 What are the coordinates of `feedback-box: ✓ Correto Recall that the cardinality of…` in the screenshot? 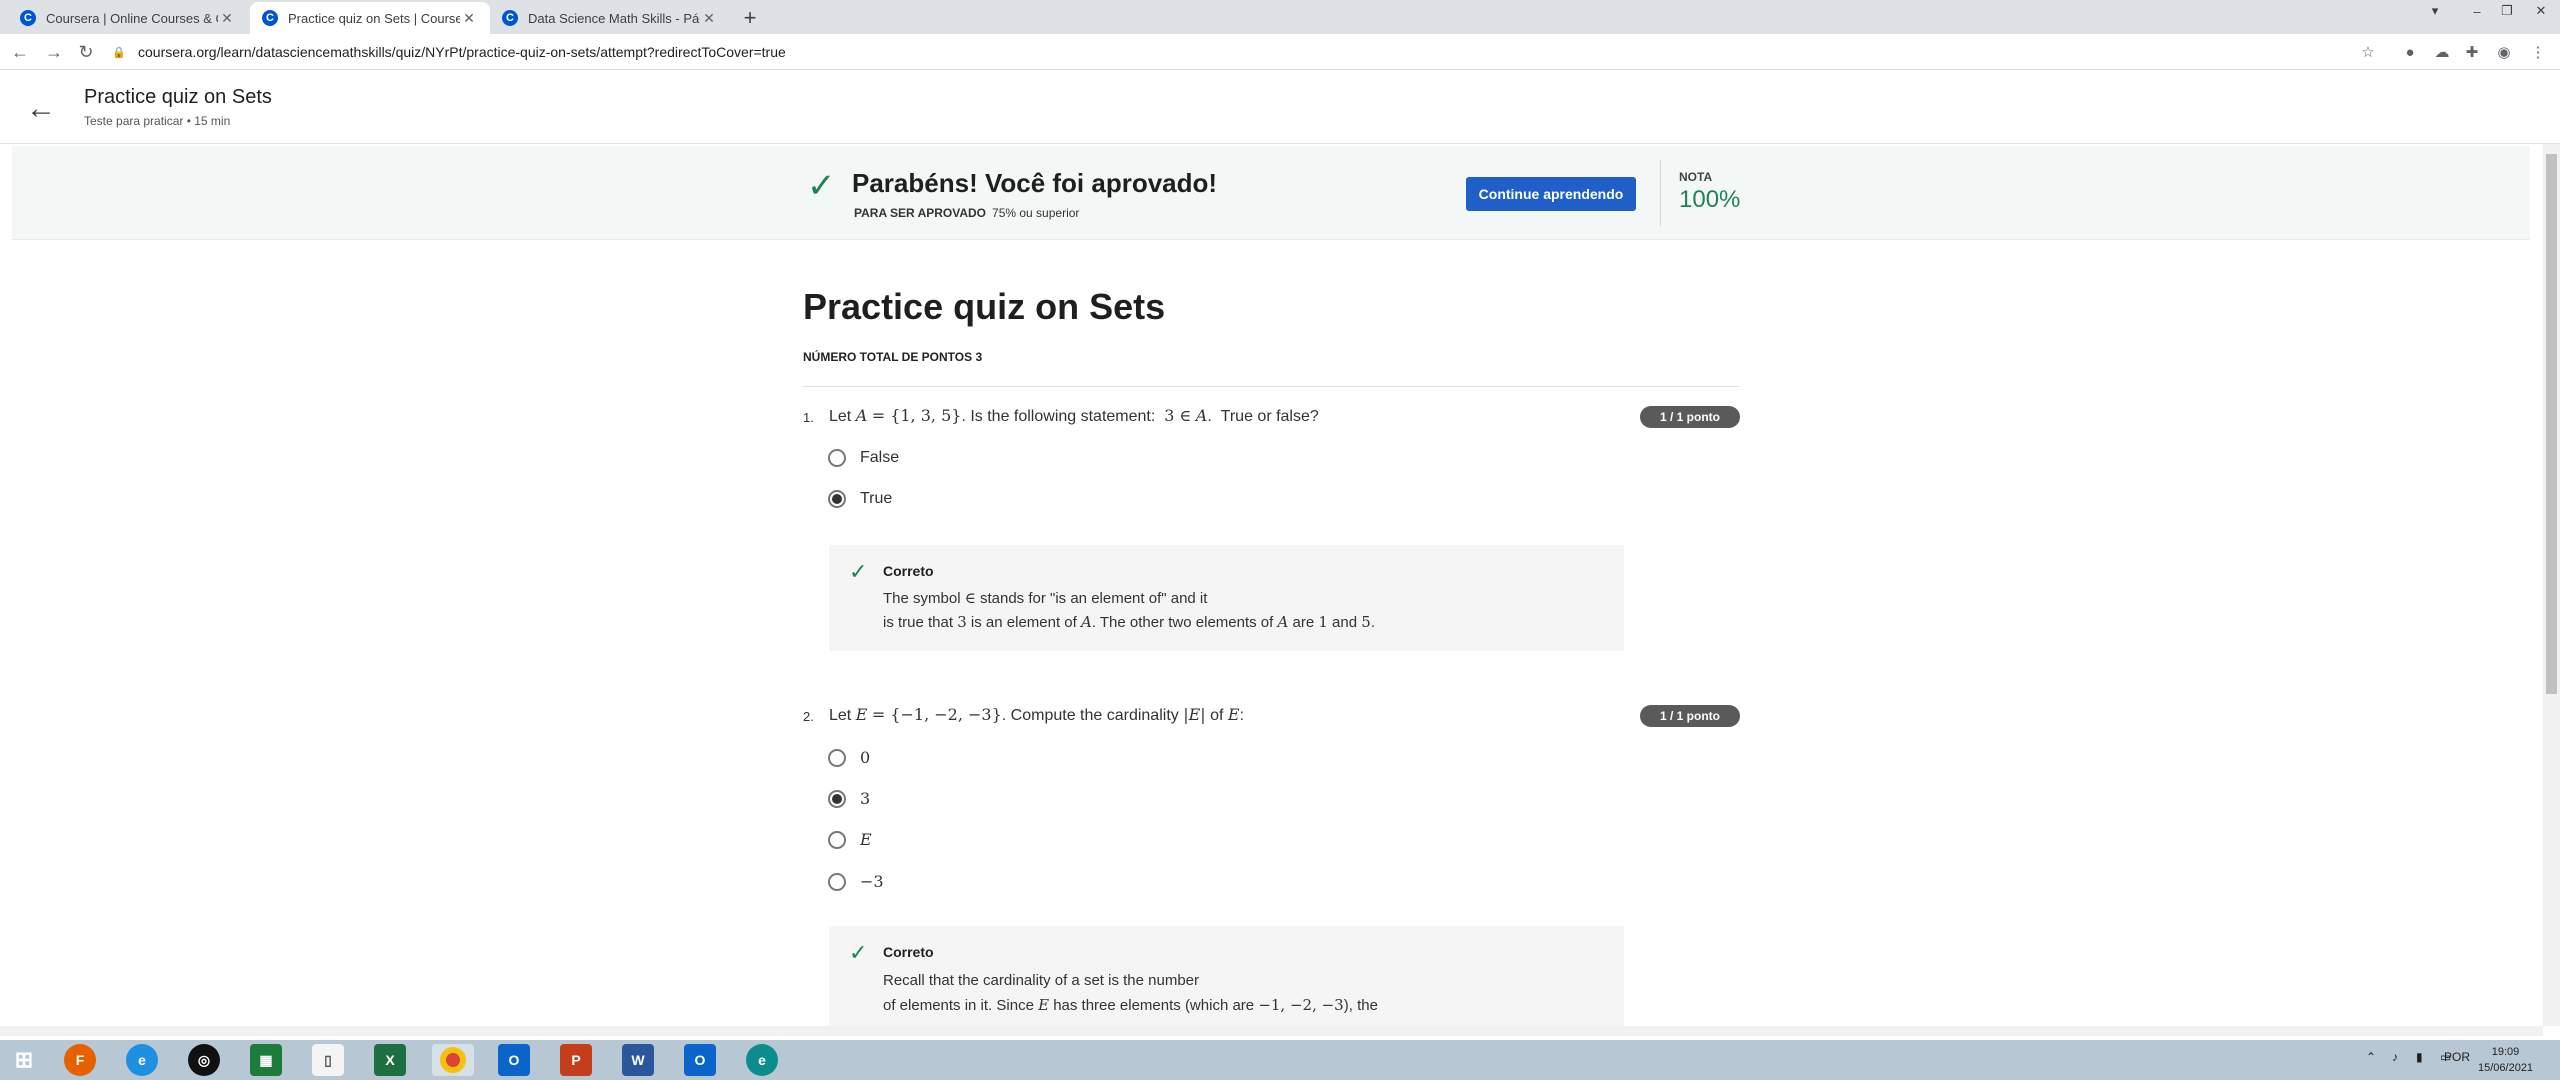 It's located at (1226, 976).